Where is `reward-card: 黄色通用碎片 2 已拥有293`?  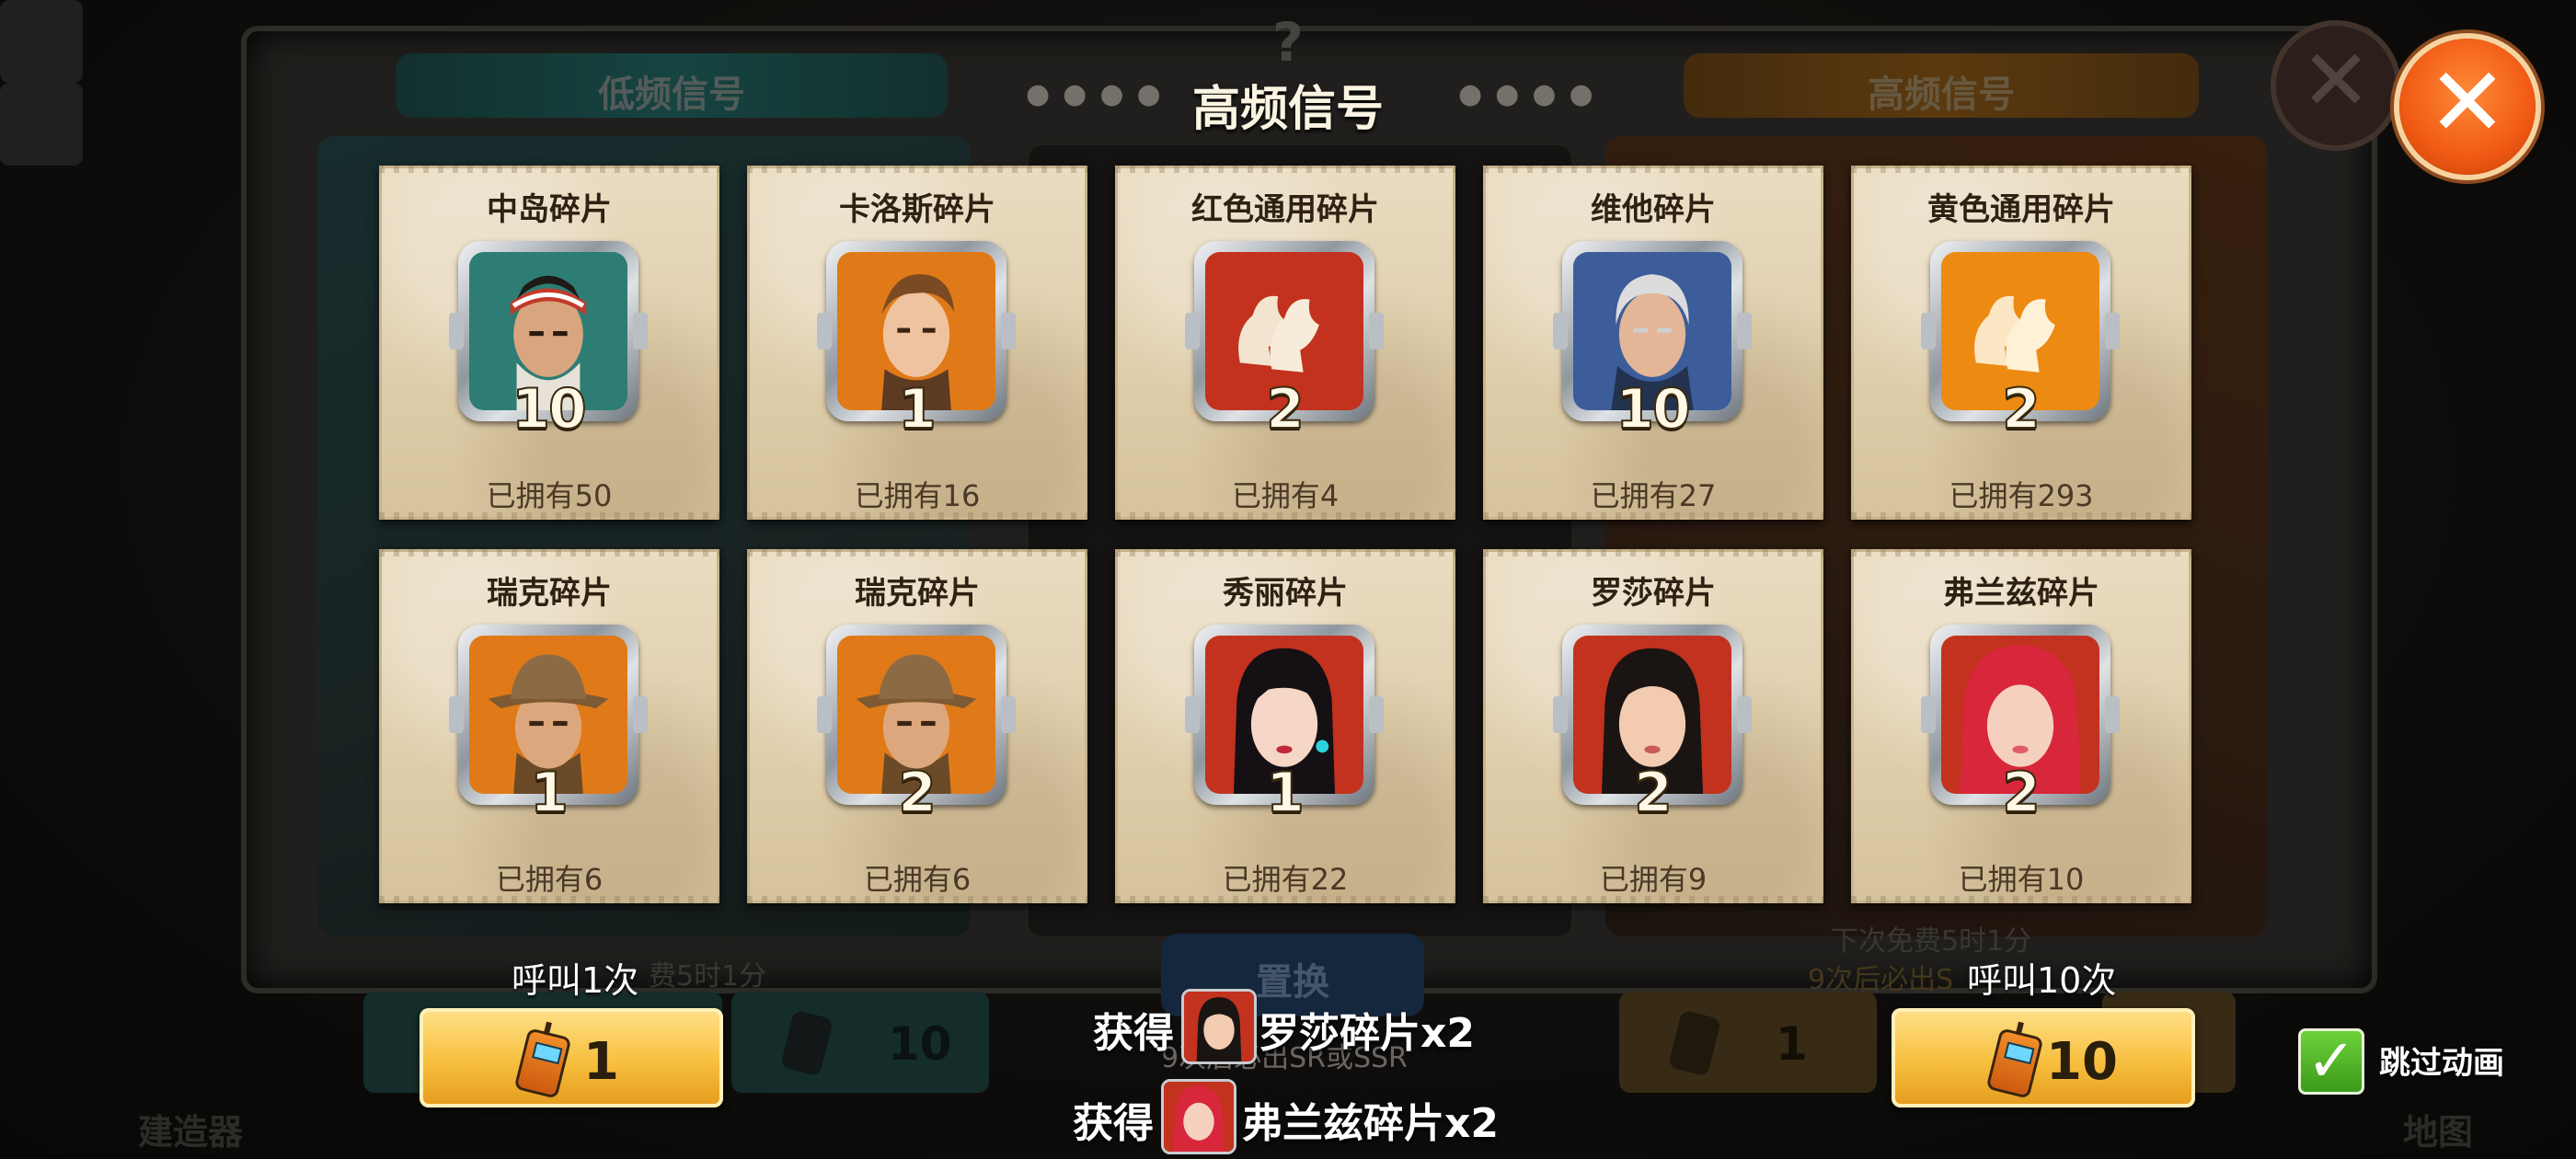 reward-card: 黄色通用碎片 2 已拥有293 is located at coordinates (2021, 343).